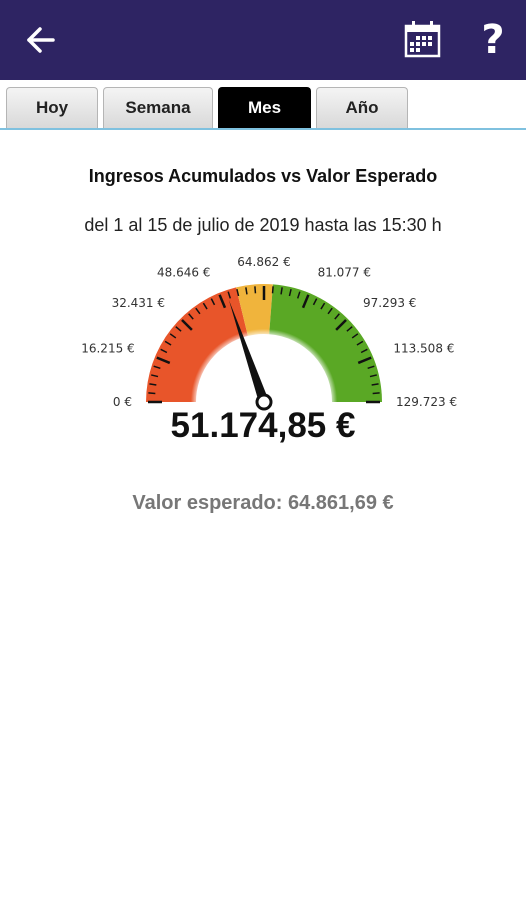 The width and height of the screenshot is (526, 900). Describe the element at coordinates (362, 107) in the screenshot. I see `tab-ano: Año` at that location.